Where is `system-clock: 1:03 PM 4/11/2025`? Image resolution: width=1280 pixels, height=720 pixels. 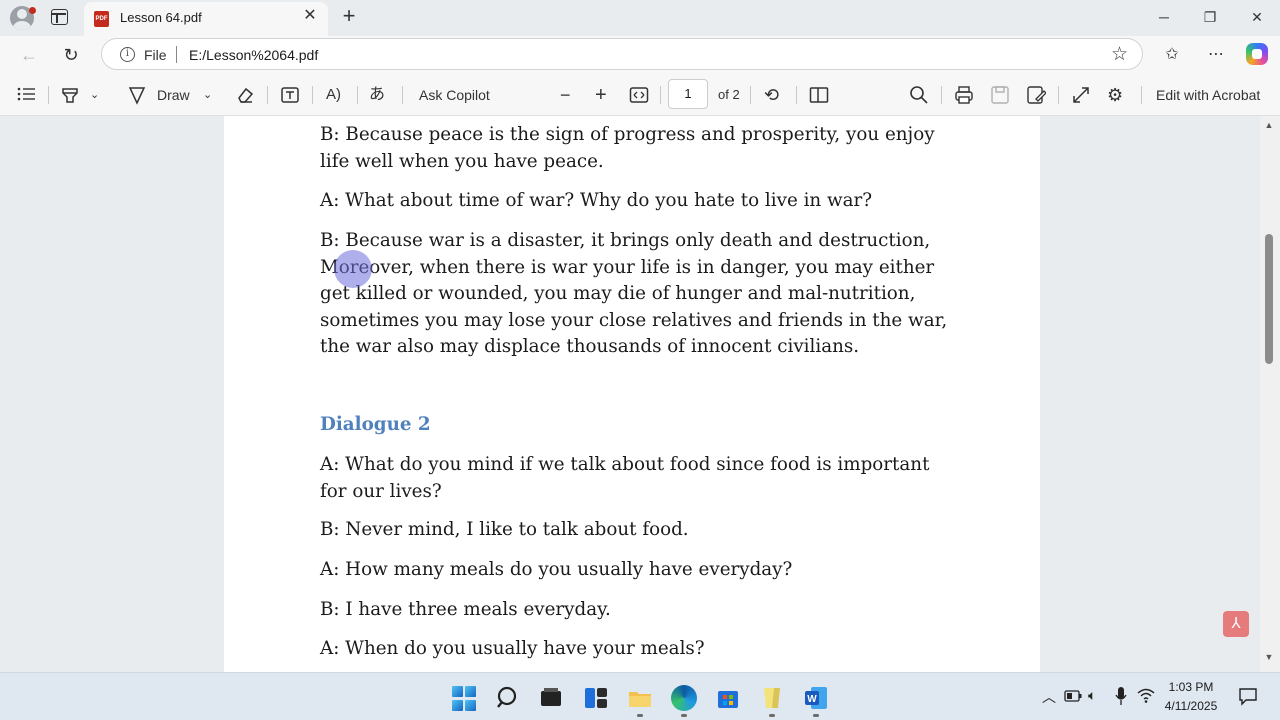
system-clock: 1:03 PM 4/11/2025 is located at coordinates (1191, 697).